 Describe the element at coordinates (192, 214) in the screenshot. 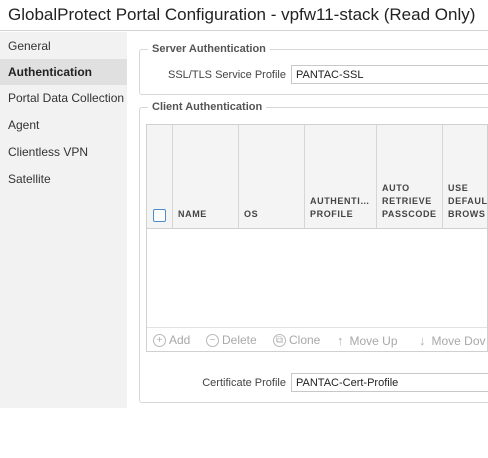

I see `column-name-label: NAME` at that location.